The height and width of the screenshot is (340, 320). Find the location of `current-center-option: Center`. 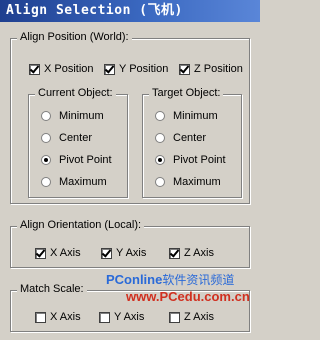

current-center-option: Center is located at coordinates (66, 138).